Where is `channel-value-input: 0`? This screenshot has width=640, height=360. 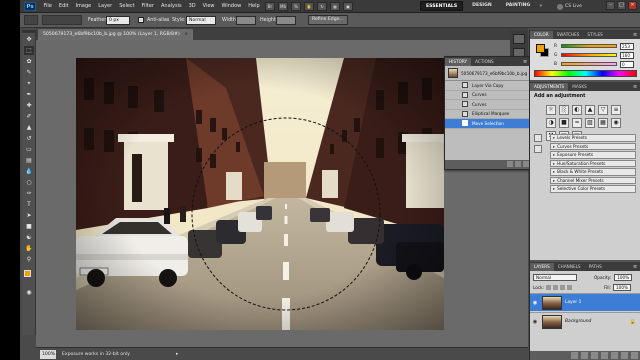 channel-value-input: 0 is located at coordinates (627, 64).